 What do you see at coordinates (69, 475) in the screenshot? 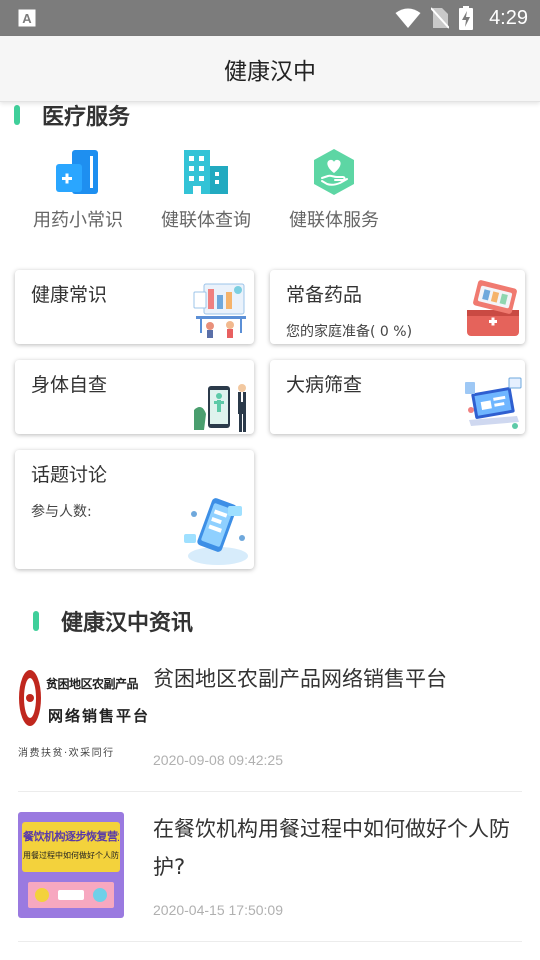
I see `card-title: 话题讨论` at bounding box center [69, 475].